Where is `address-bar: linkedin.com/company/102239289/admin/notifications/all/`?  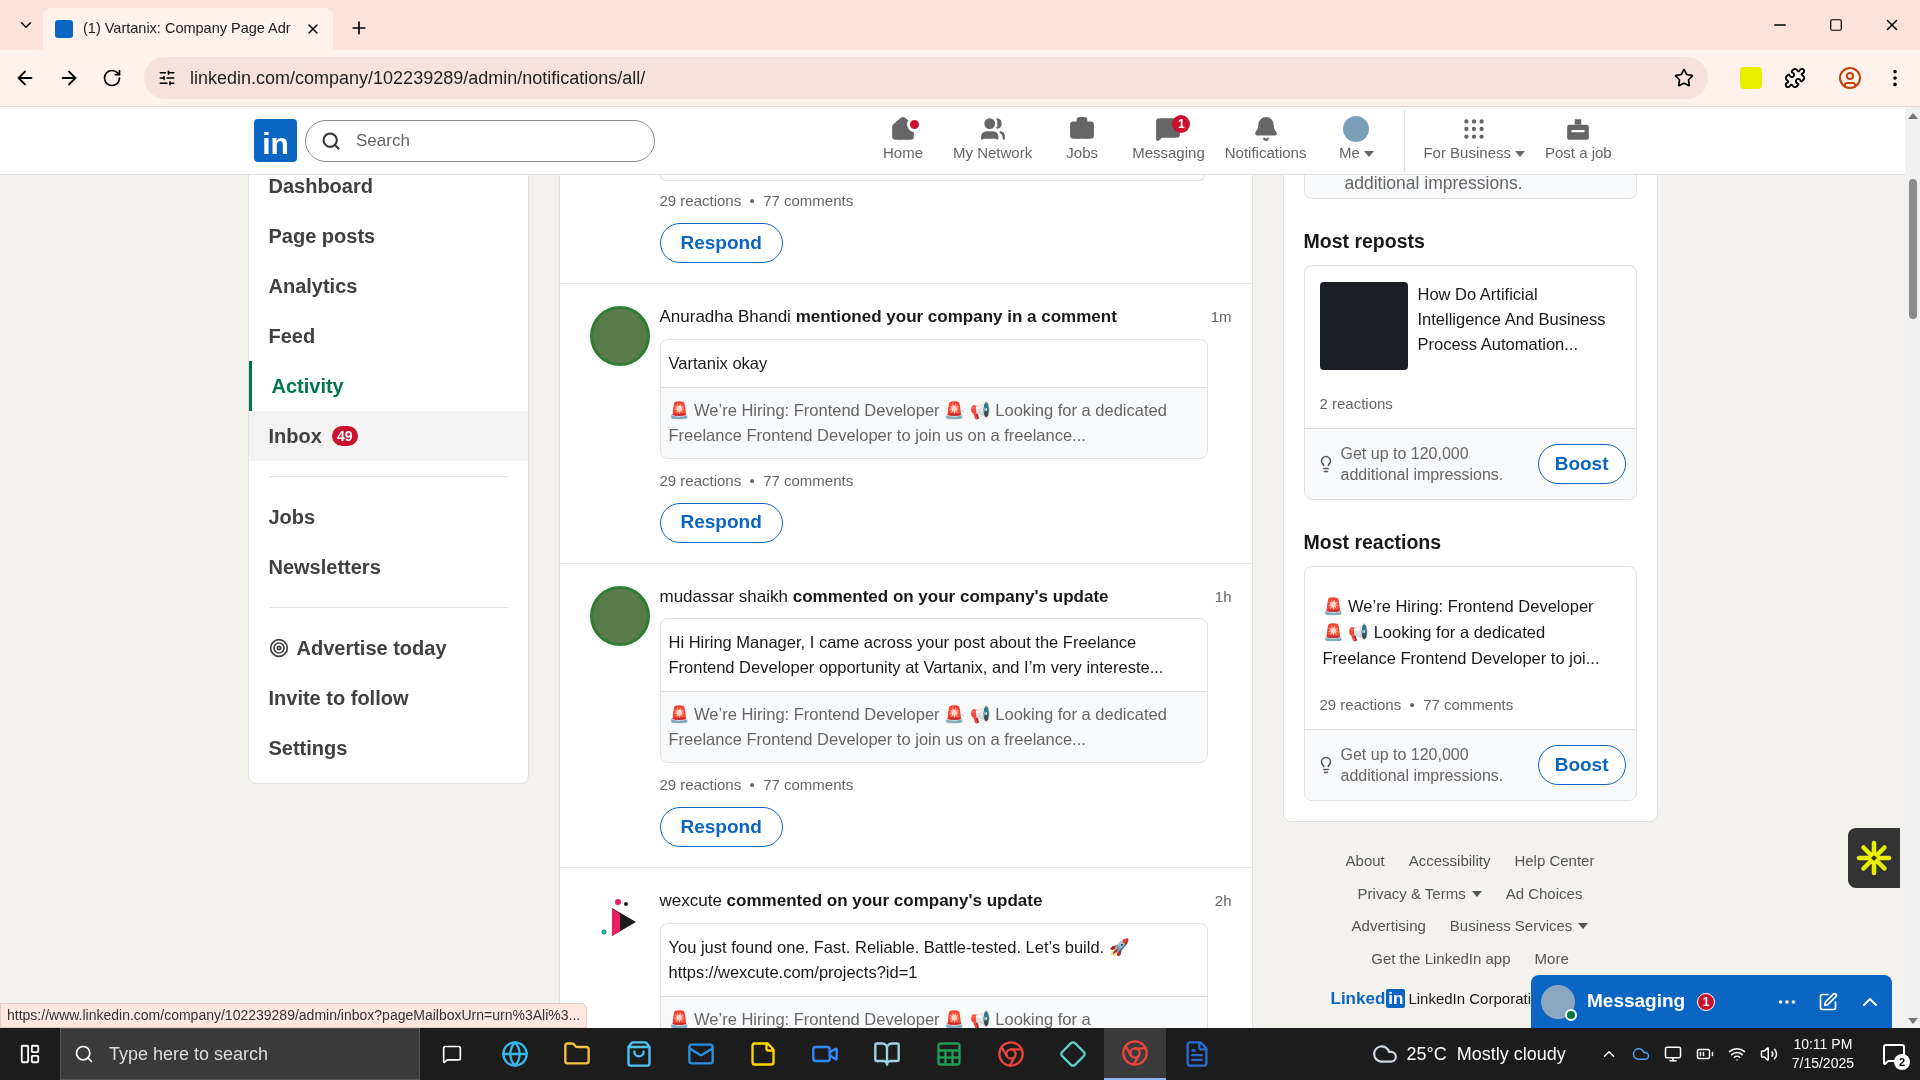
address-bar: linkedin.com/company/102239289/admin/notifications/all/ is located at coordinates (926, 78).